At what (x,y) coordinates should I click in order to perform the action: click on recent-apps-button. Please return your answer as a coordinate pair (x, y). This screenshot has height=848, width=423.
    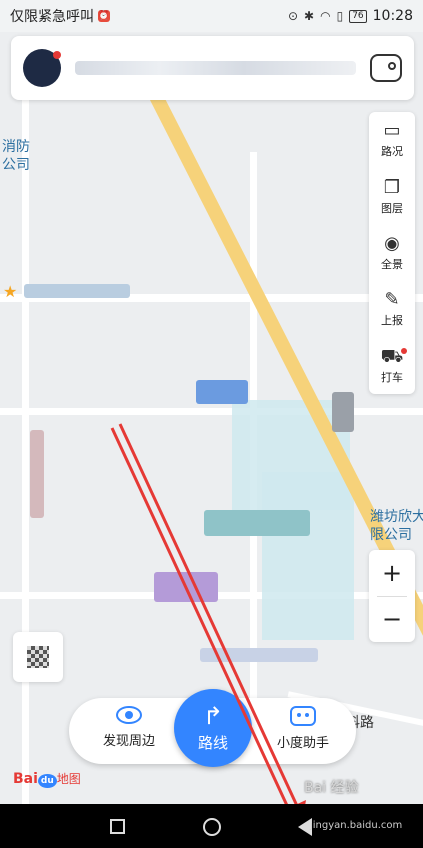
    Looking at the image, I should click on (117, 826).